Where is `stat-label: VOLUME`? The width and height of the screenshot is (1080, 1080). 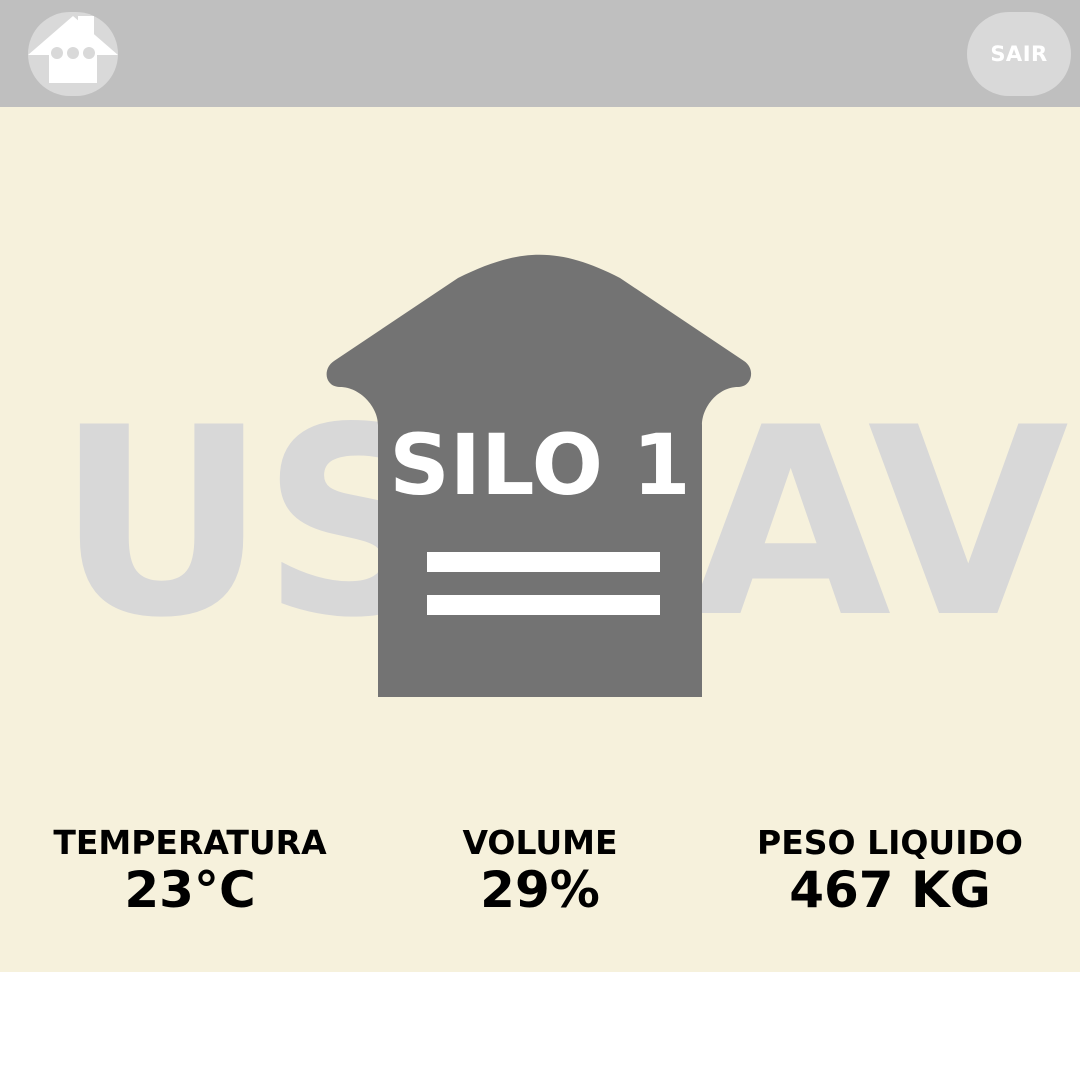
stat-label: VOLUME is located at coordinates (540, 842).